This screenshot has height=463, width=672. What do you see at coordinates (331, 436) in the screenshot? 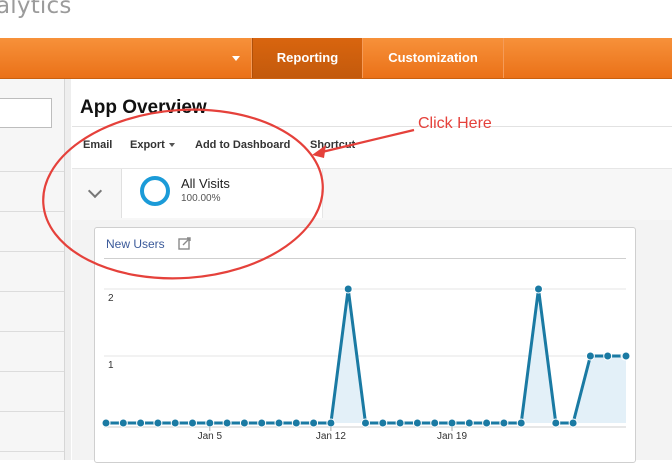
I see `x-tick-label: Jan 12` at bounding box center [331, 436].